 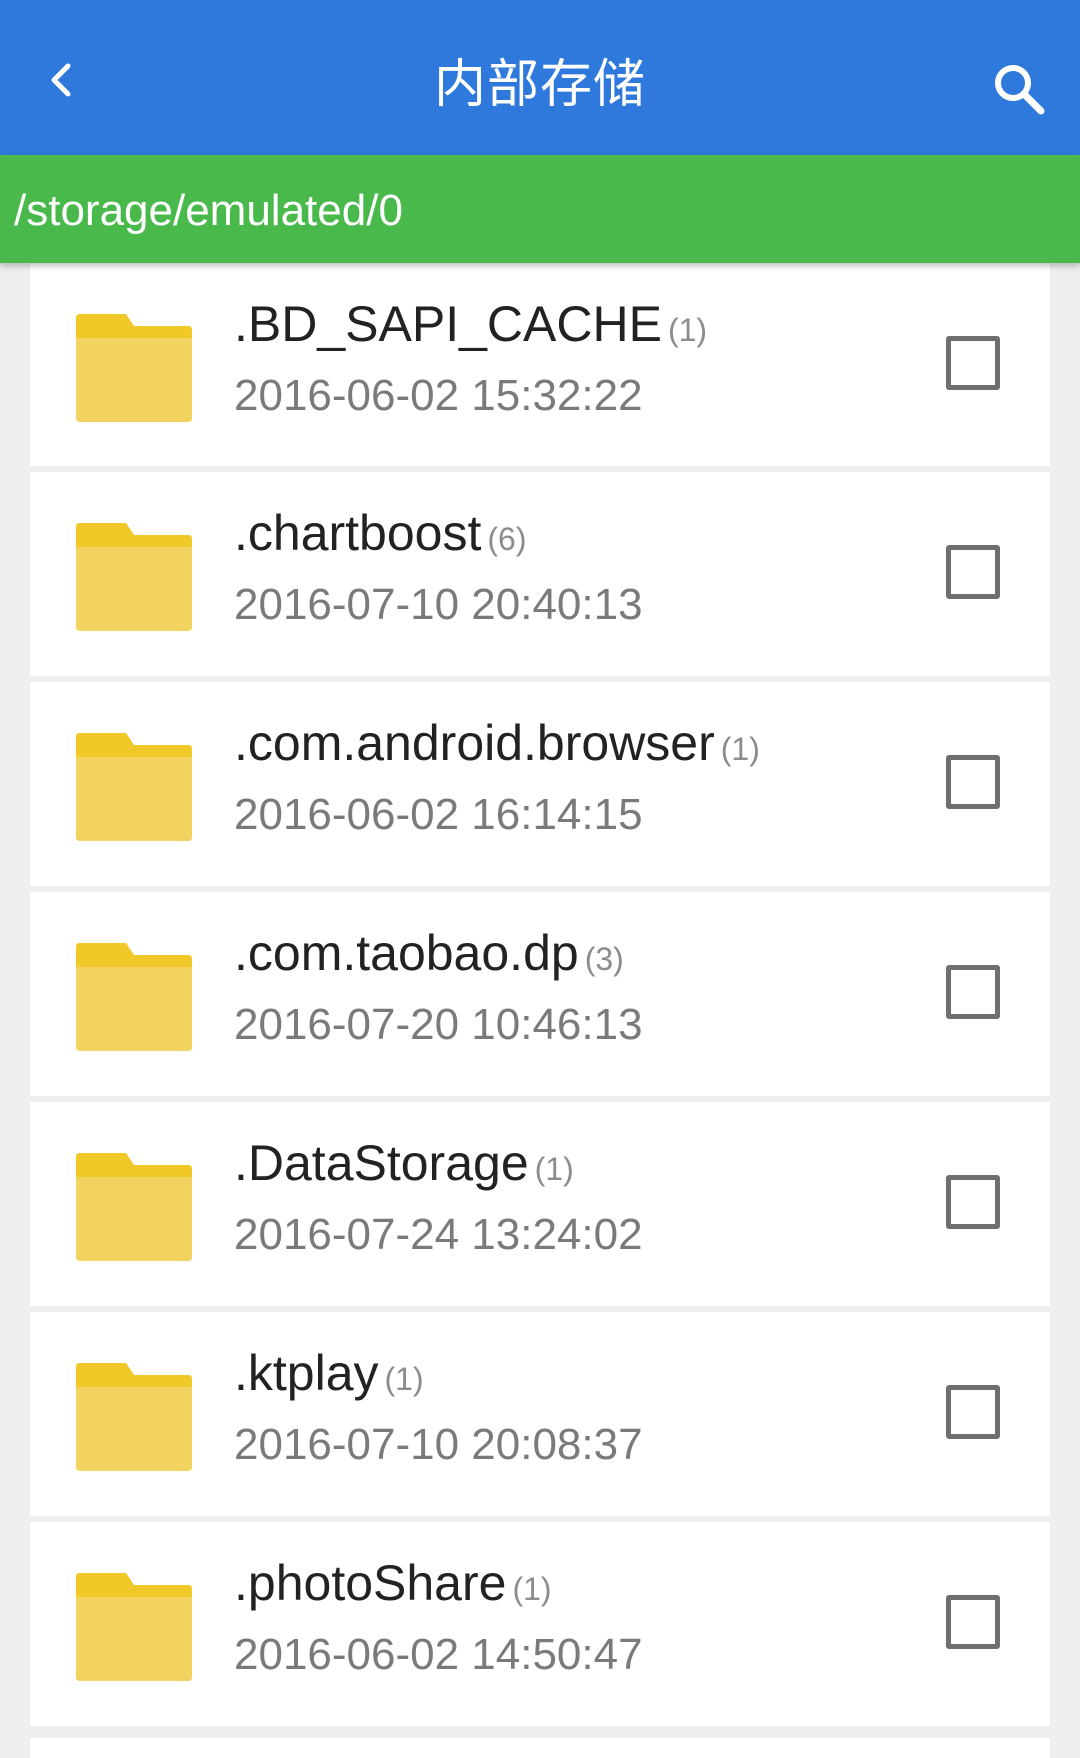 I want to click on app-bar: 内部存储, so click(x=540, y=77).